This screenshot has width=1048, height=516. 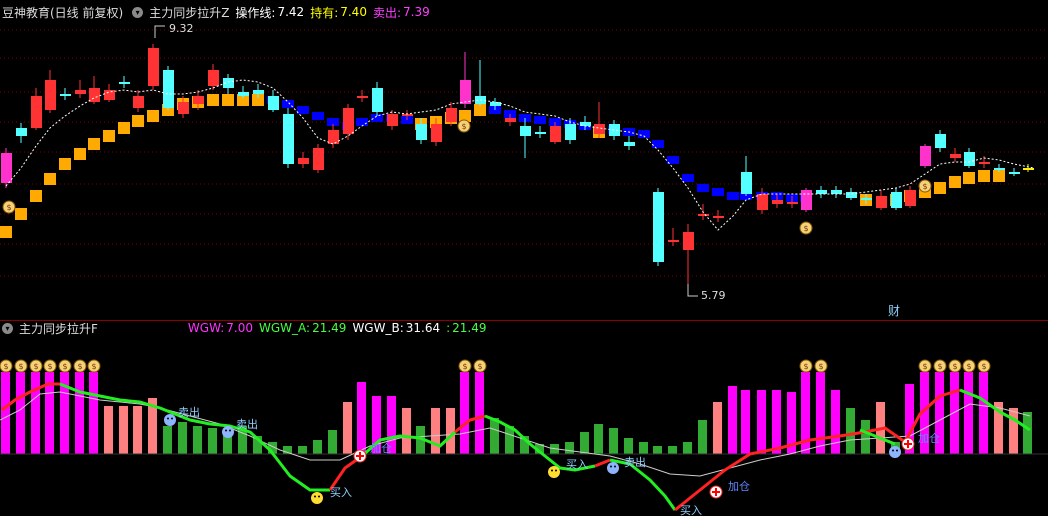 I want to click on chevron-down-icon: ▾, so click(x=138, y=12).